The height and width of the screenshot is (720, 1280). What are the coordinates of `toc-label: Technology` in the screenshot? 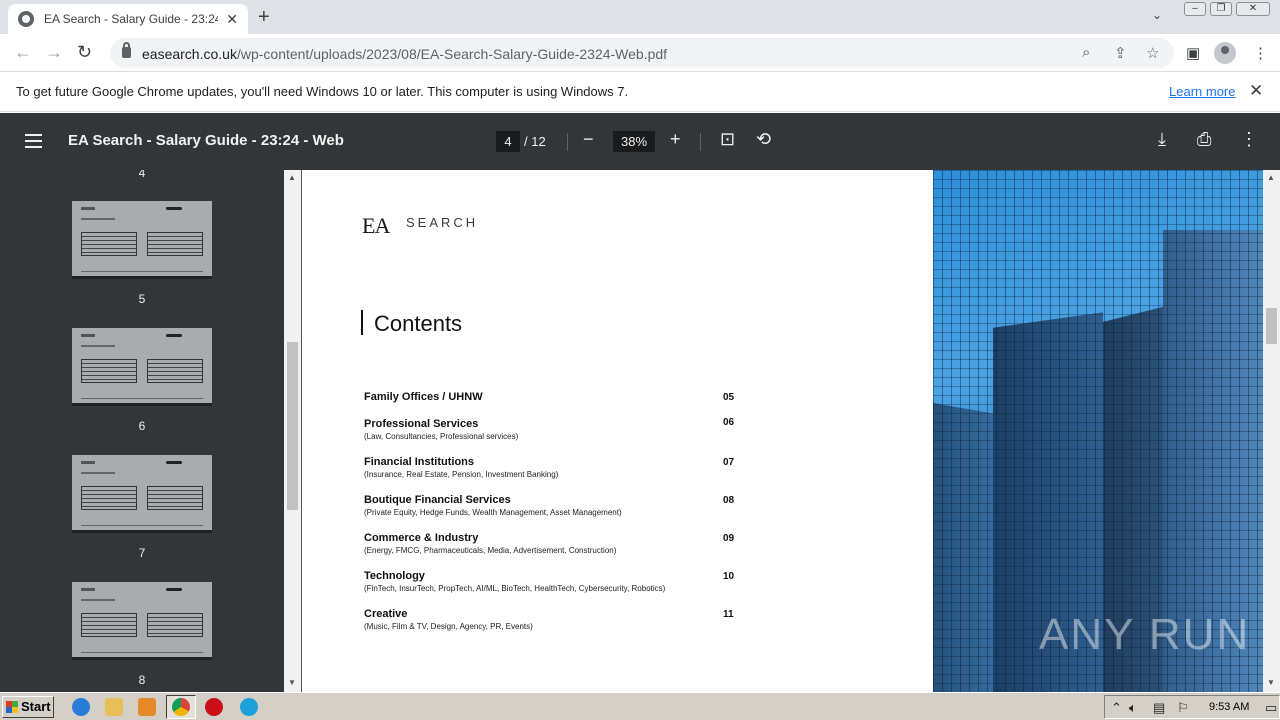 It's located at (394, 576).